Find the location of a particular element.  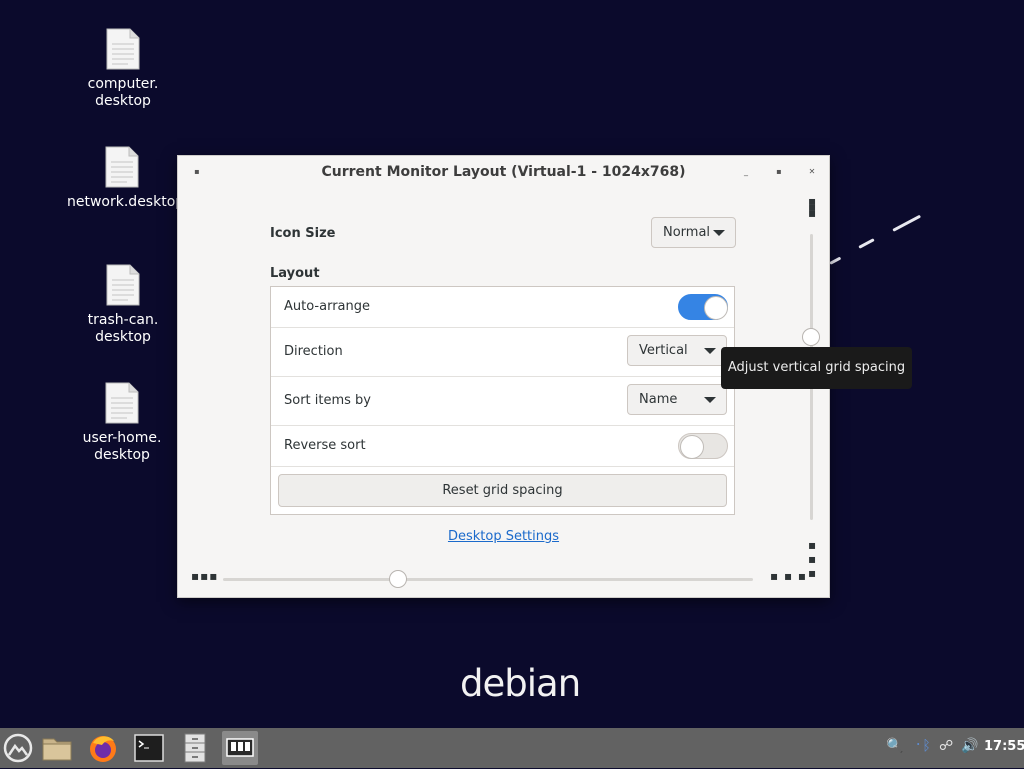

vertical-grip-bottom-icon: ▪ ▪ ▪ is located at coordinates (813, 559).